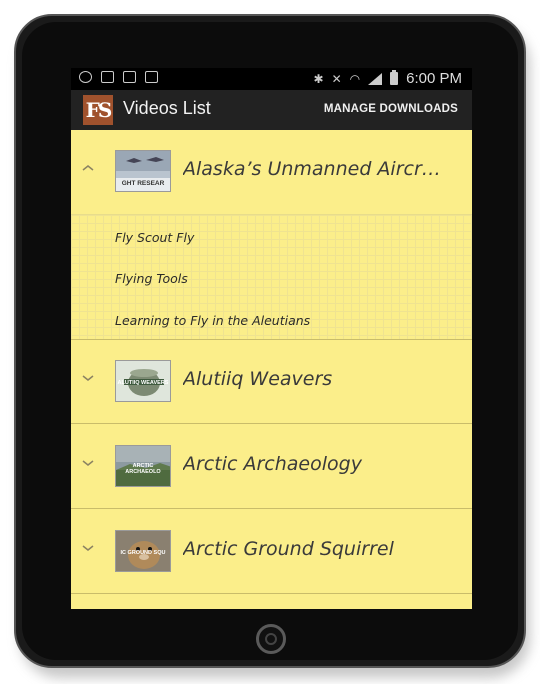 The height and width of the screenshot is (684, 540). What do you see at coordinates (167, 108) in the screenshot?
I see `page-title: Videos List` at bounding box center [167, 108].